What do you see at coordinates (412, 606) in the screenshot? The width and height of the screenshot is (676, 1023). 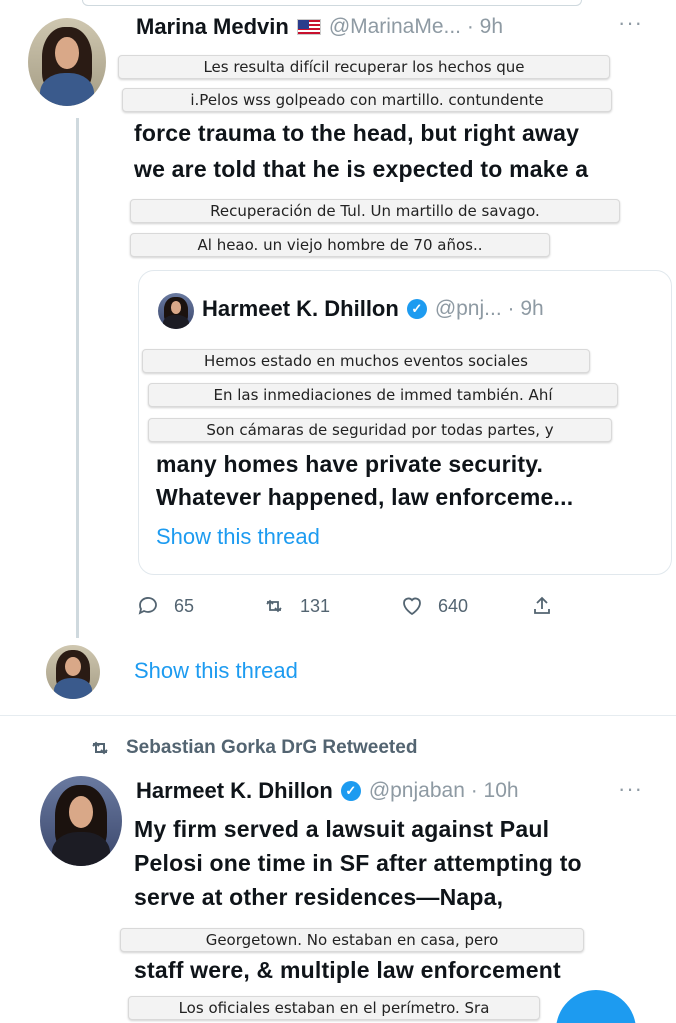 I see `heart-icon` at bounding box center [412, 606].